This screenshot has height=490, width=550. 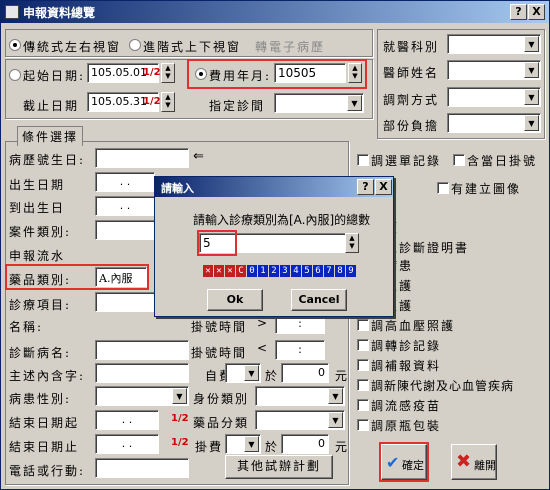 What do you see at coordinates (263, 271) in the screenshot?
I see `key-1: 1` at bounding box center [263, 271].